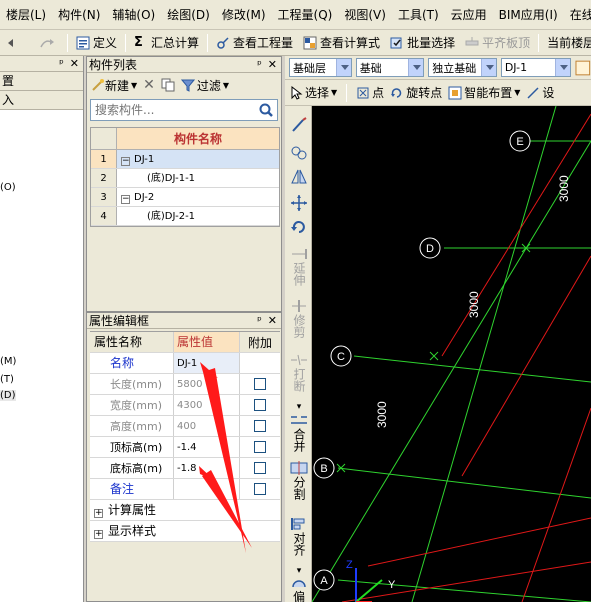  Describe the element at coordinates (370, 92) in the screenshot. I see `point-button: 点` at that location.